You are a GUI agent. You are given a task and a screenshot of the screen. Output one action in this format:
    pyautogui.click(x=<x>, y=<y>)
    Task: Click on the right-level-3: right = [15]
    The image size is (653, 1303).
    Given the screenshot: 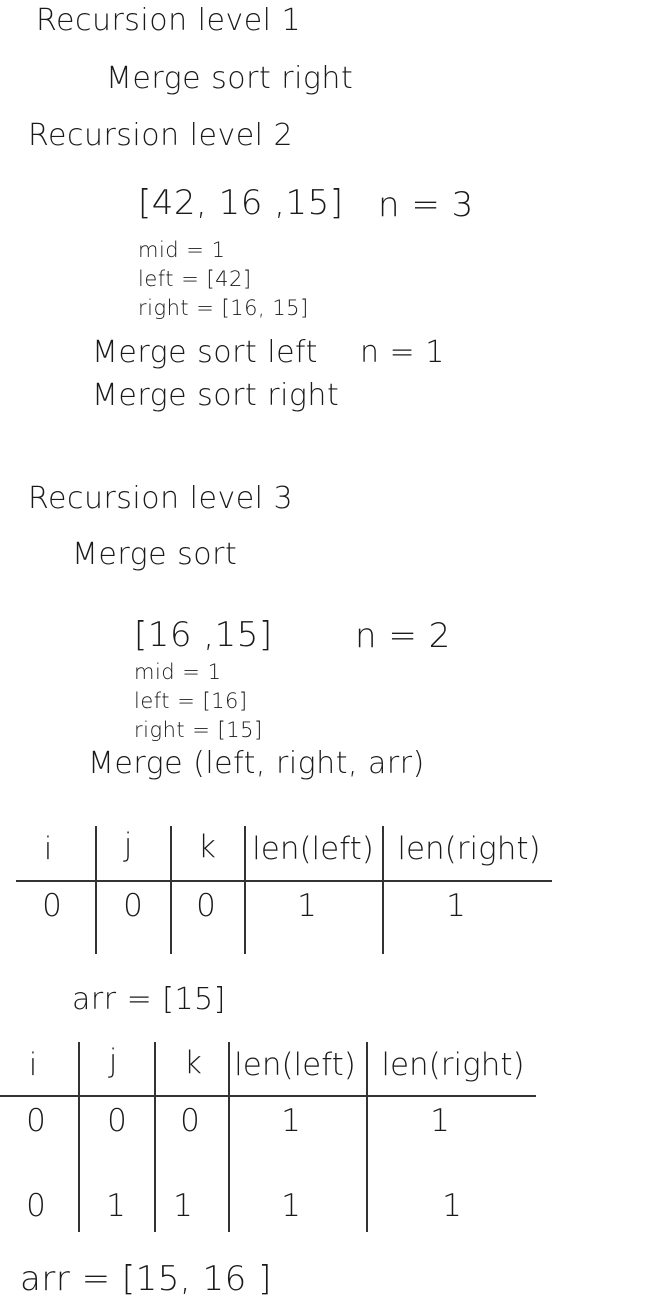 What is the action you would take?
    pyautogui.click(x=198, y=730)
    